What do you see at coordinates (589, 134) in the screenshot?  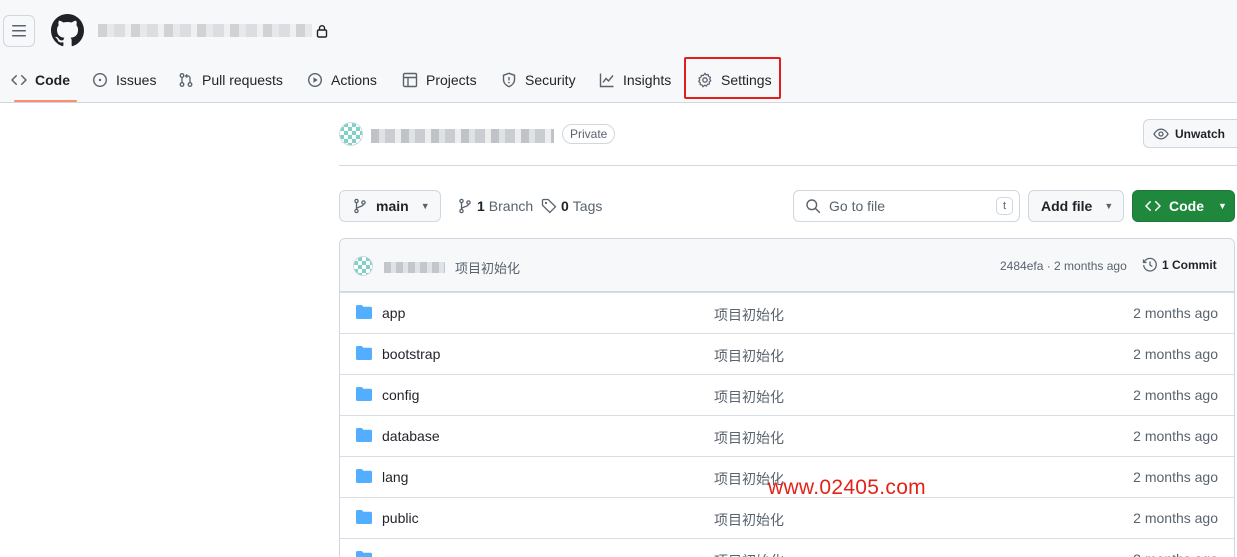 I see `visibility-badge: Private` at bounding box center [589, 134].